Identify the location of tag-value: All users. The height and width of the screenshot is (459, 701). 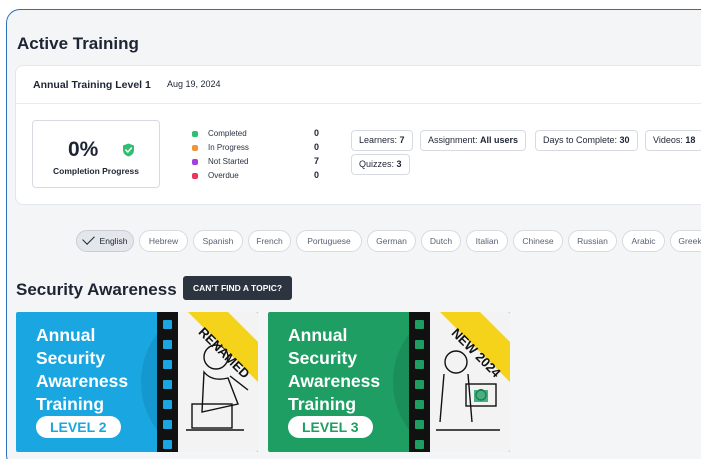
(499, 140).